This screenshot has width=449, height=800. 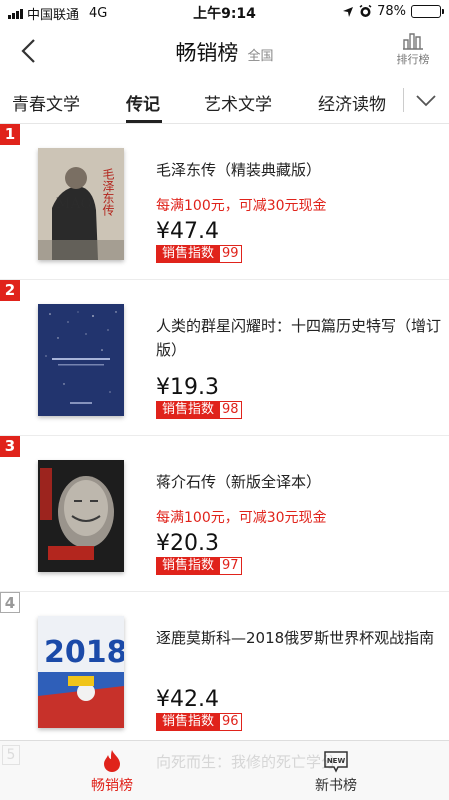 What do you see at coordinates (348, 11) in the screenshot?
I see `location-icon` at bounding box center [348, 11].